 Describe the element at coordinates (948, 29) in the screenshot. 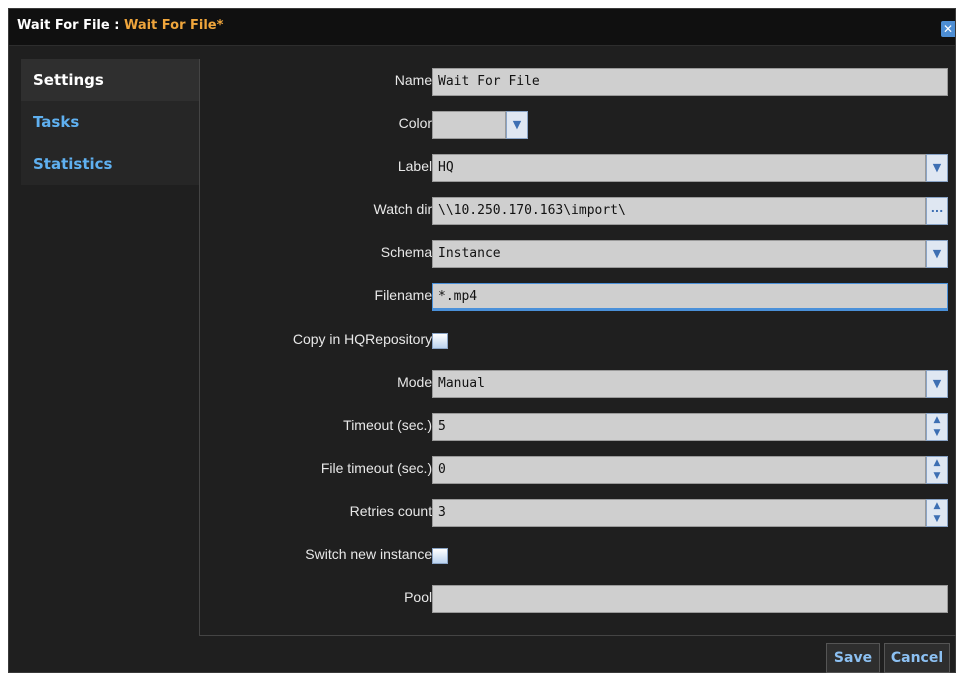

I see `close-icon: ✕` at that location.